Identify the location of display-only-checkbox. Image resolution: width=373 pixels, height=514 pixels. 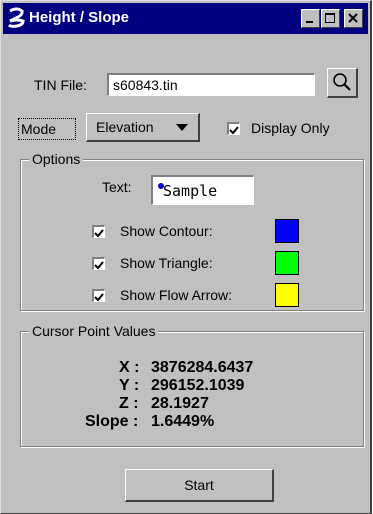
(233, 128).